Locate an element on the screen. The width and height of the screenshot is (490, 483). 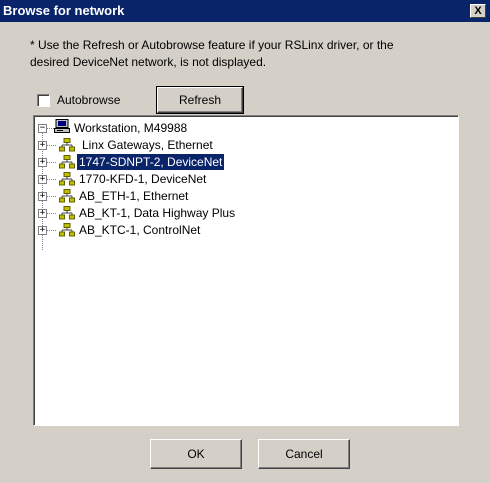
tree-node-label: AB_ETH-1, Ethernet is located at coordinates (133, 196).